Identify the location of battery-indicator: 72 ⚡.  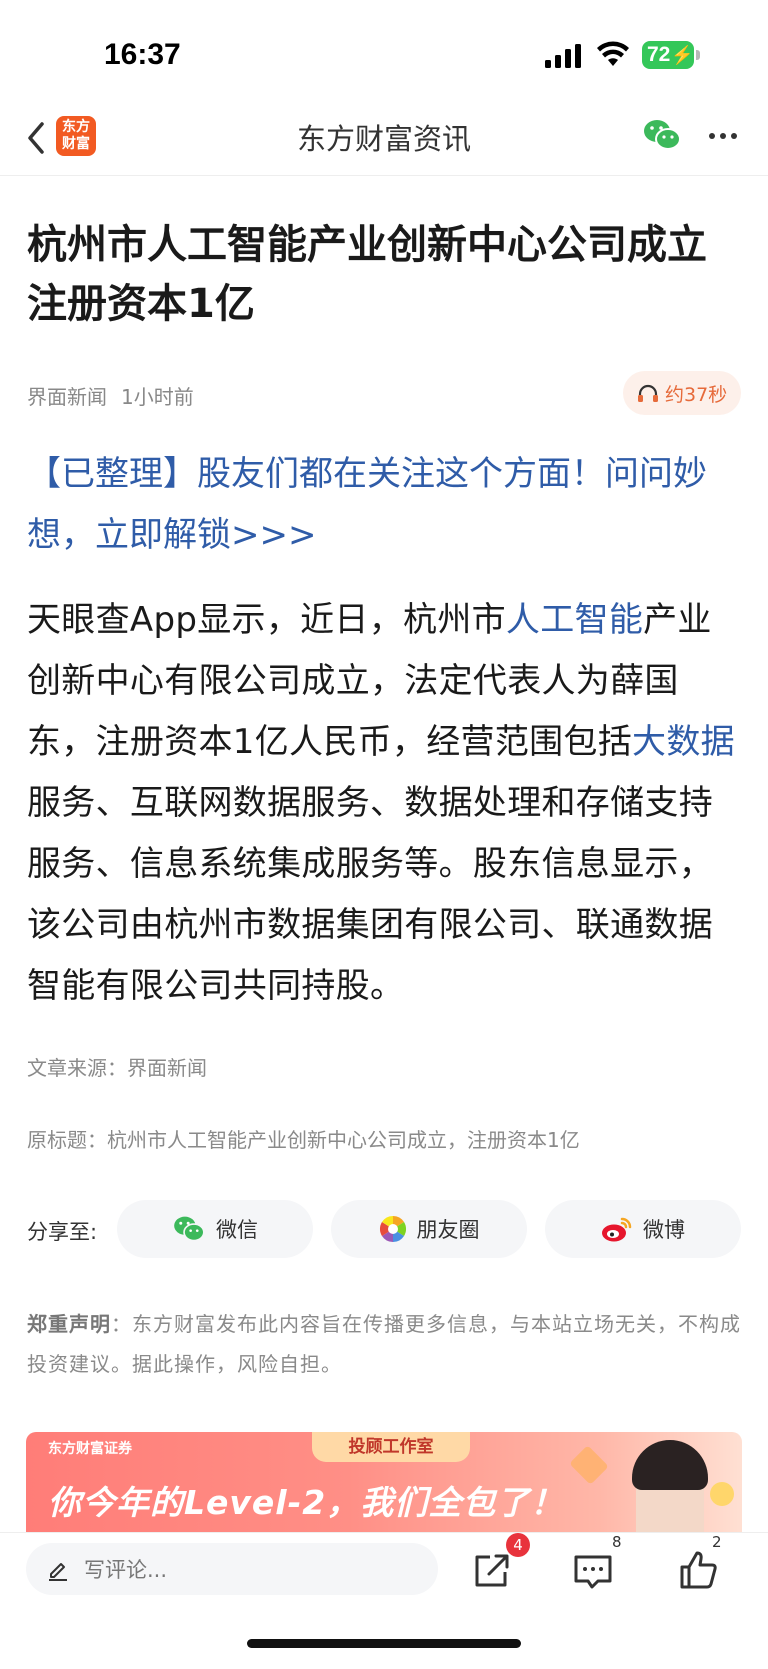
(668, 55).